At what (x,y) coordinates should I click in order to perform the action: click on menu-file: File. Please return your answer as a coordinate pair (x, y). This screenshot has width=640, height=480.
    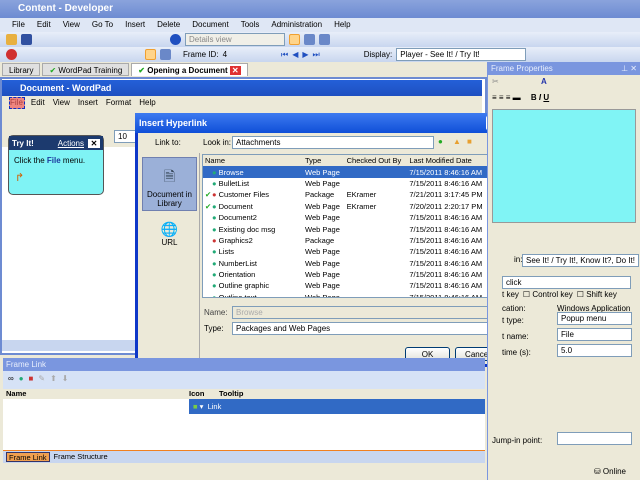
    Looking at the image, I should click on (18, 26).